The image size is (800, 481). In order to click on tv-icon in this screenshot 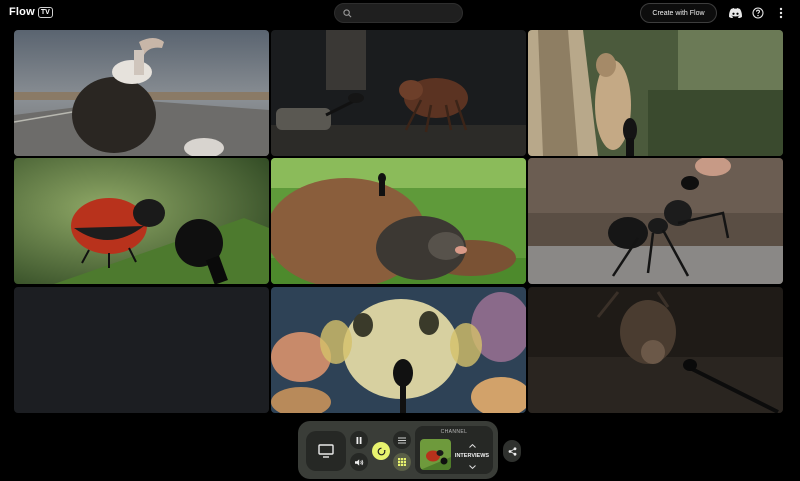, I will do `click(326, 451)`.